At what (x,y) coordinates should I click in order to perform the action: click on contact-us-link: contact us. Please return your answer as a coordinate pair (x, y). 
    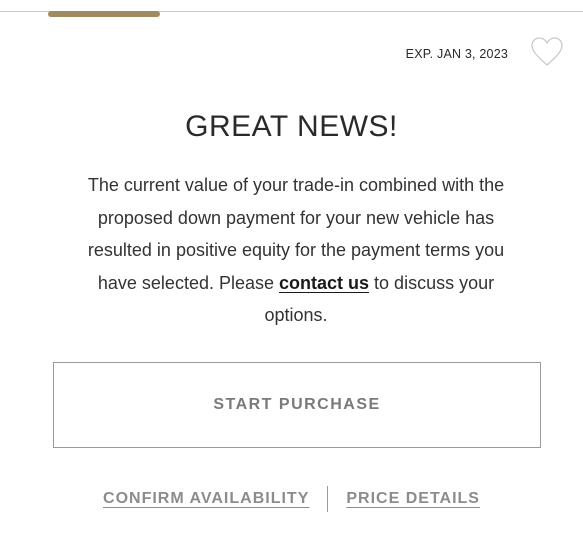
    Looking at the image, I should click on (324, 283).